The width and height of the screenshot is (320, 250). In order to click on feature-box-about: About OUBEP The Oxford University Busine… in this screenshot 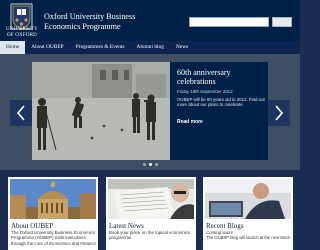, I will do `click(53, 213)`.